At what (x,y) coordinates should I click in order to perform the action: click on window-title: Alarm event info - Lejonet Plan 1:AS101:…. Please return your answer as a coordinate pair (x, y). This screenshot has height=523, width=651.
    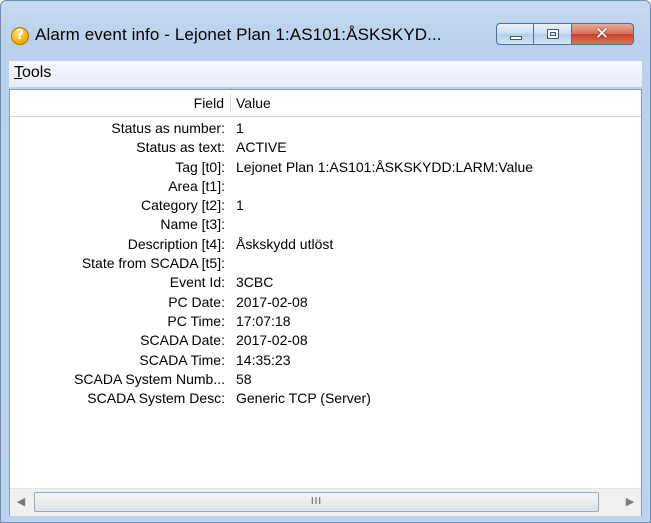
    Looking at the image, I should click on (238, 34).